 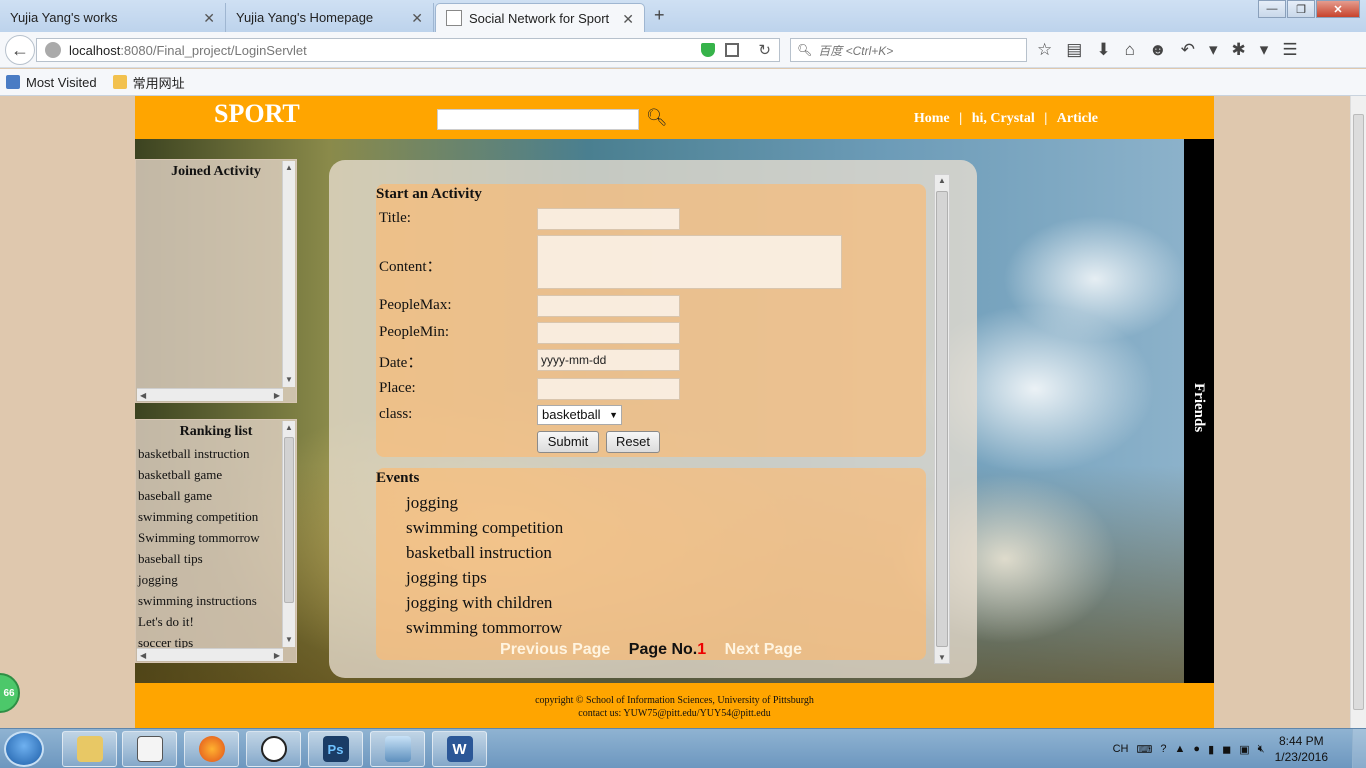 I want to click on list-item: Let's do it!, so click(x=217, y=621).